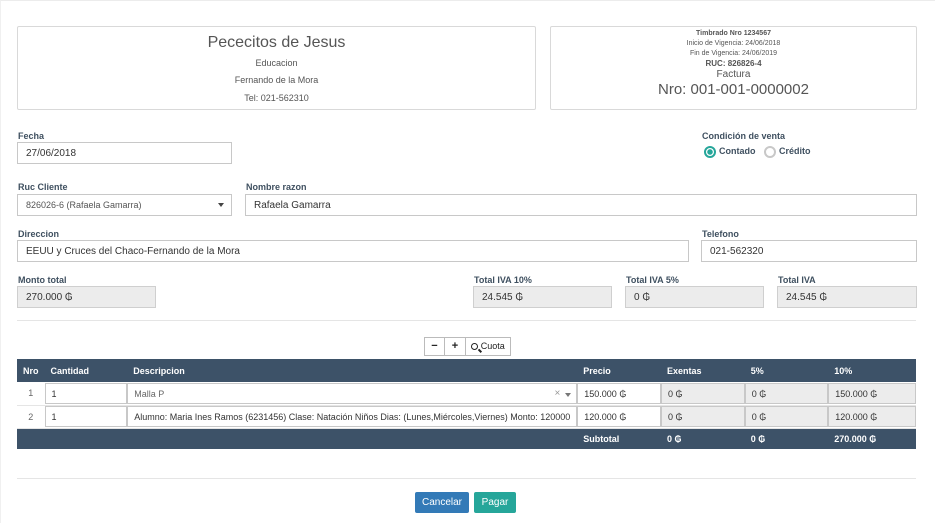  I want to click on pay-button: Pagar, so click(495, 502).